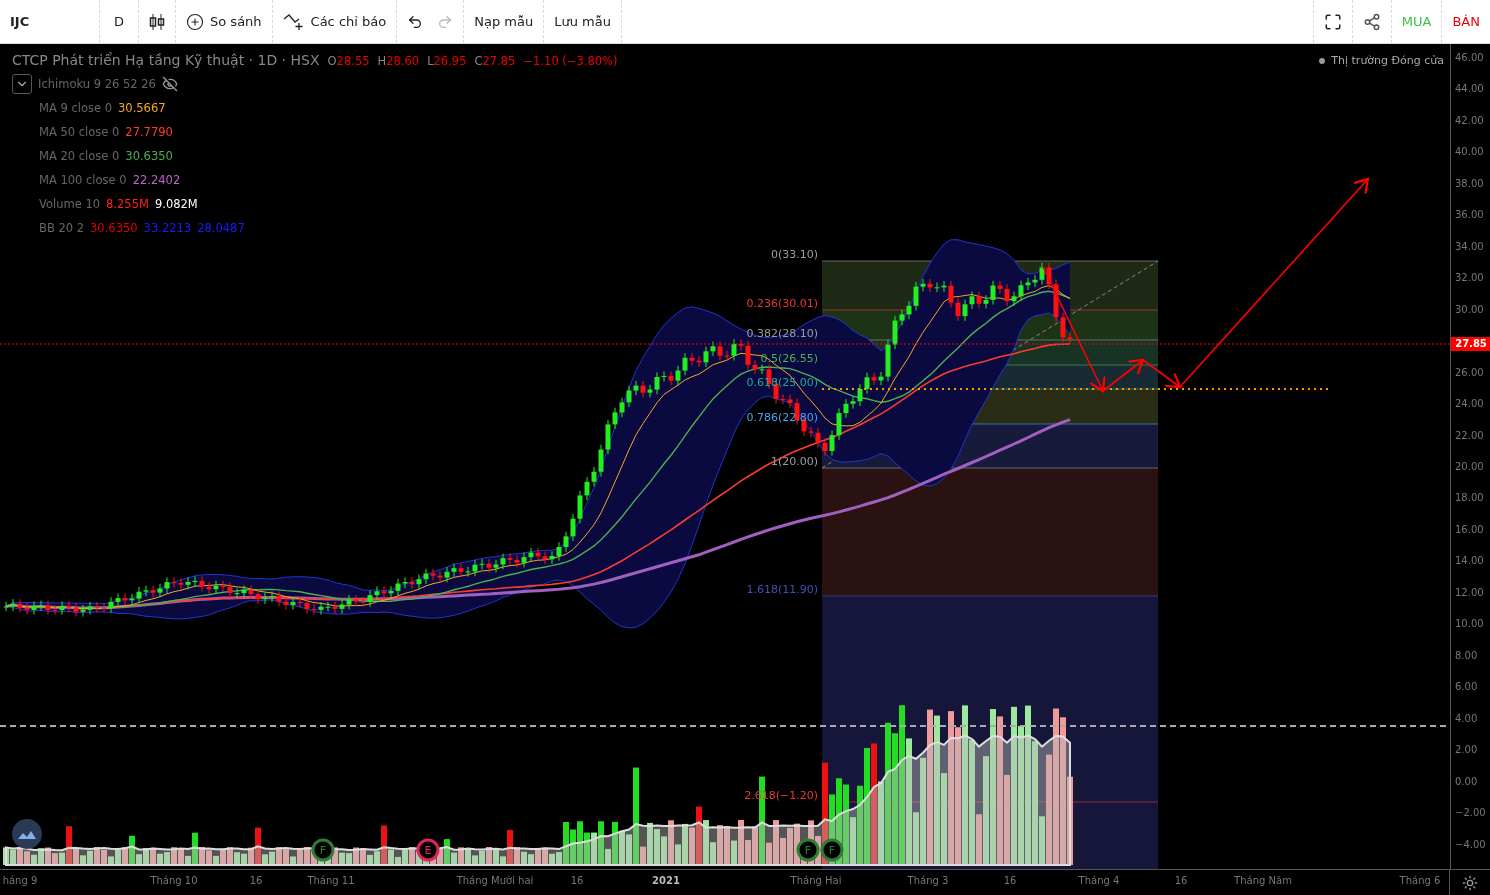 The image size is (1490, 895). What do you see at coordinates (1470, 844) in the screenshot?
I see `price-tick: −4.00` at bounding box center [1470, 844].